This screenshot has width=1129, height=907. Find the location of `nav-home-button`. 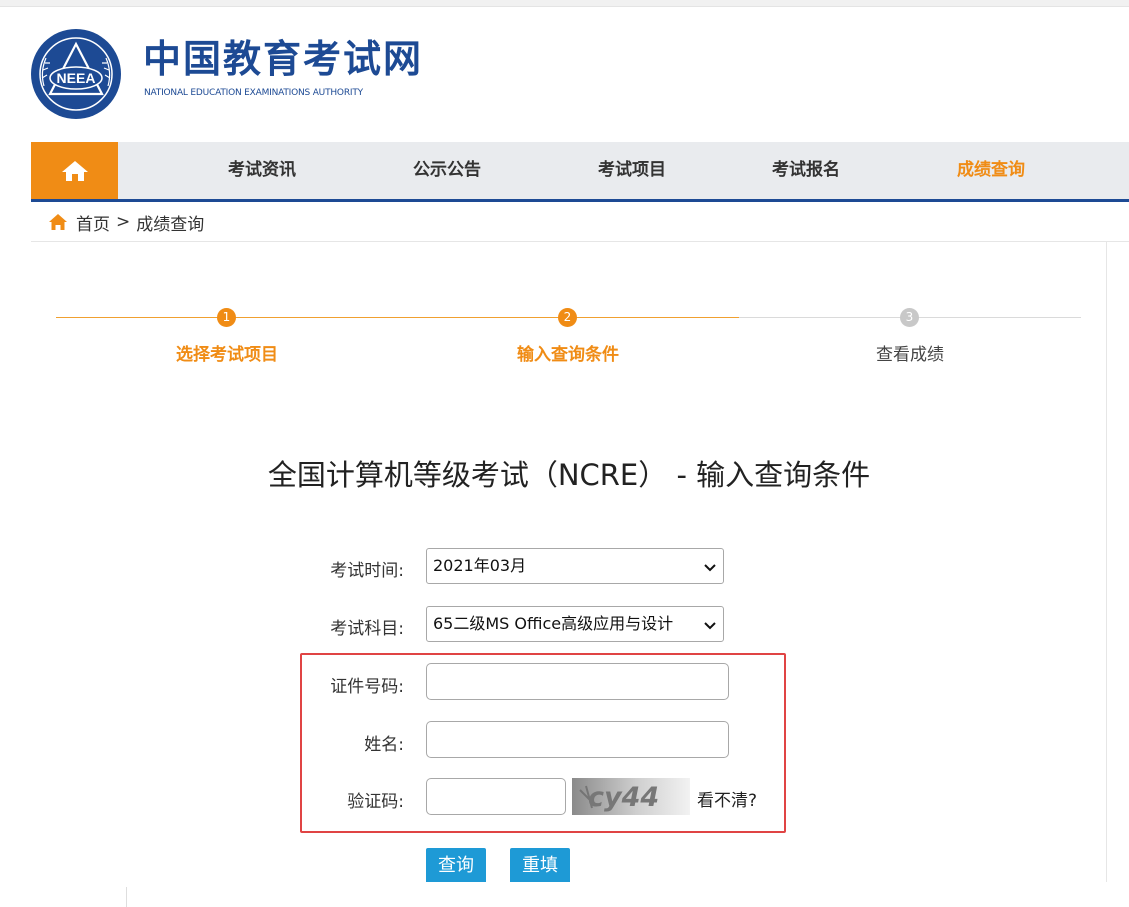

nav-home-button is located at coordinates (74, 170).